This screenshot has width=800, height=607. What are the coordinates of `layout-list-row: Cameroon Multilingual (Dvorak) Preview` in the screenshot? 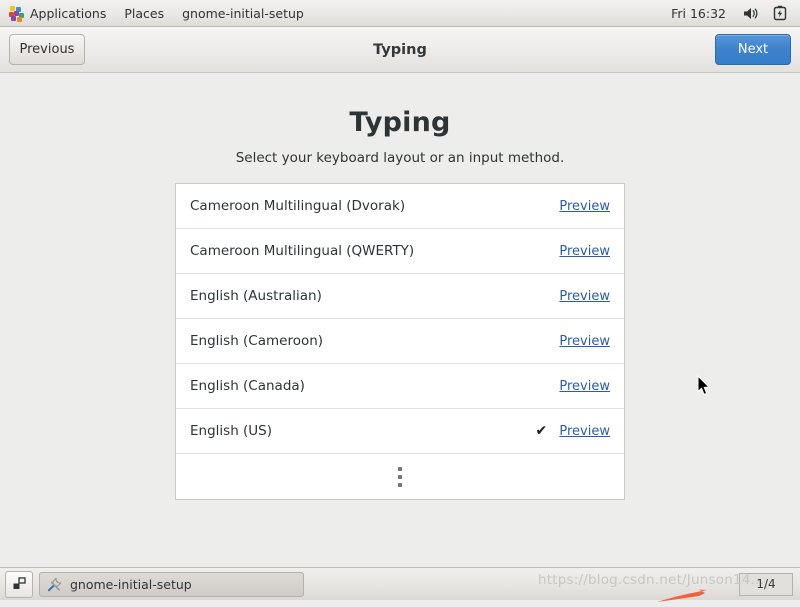 It's located at (400, 206).